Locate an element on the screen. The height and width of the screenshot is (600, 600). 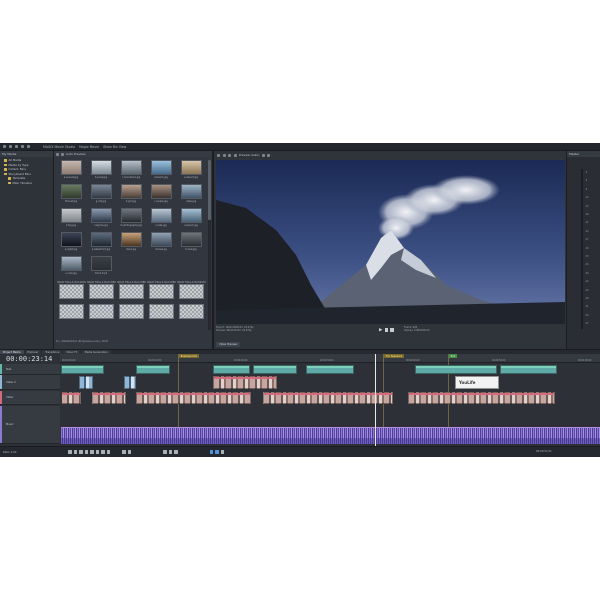
preview-quality-label: Preview (Auto) is located at coordinates (249, 155).